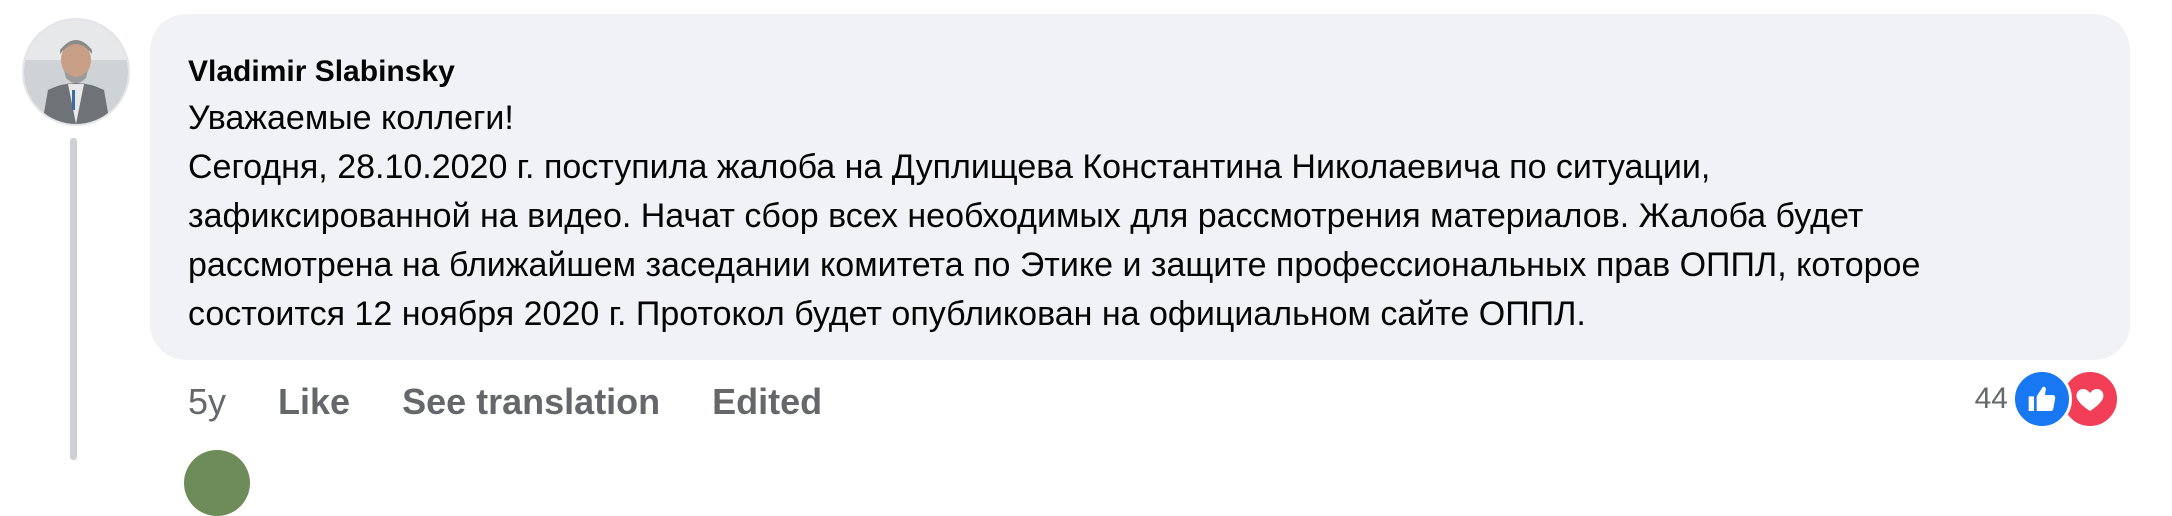 The height and width of the screenshot is (516, 2172). I want to click on comment-timestamp: 5y, so click(207, 402).